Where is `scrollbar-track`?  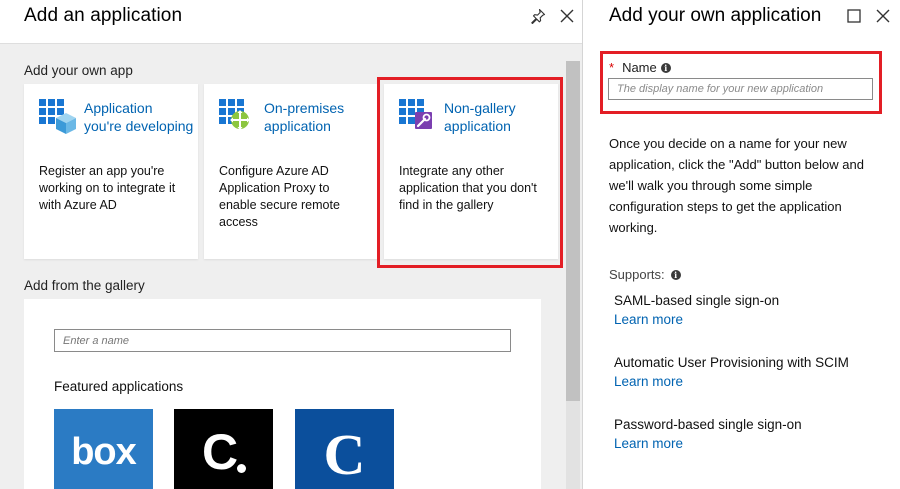
scrollbar-track is located at coordinates (573, 275).